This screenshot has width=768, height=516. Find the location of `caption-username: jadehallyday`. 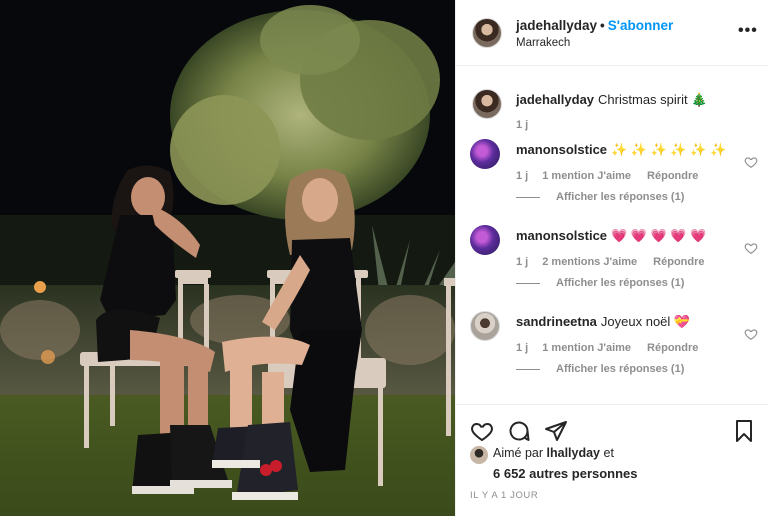

caption-username: jadehallyday is located at coordinates (555, 99).